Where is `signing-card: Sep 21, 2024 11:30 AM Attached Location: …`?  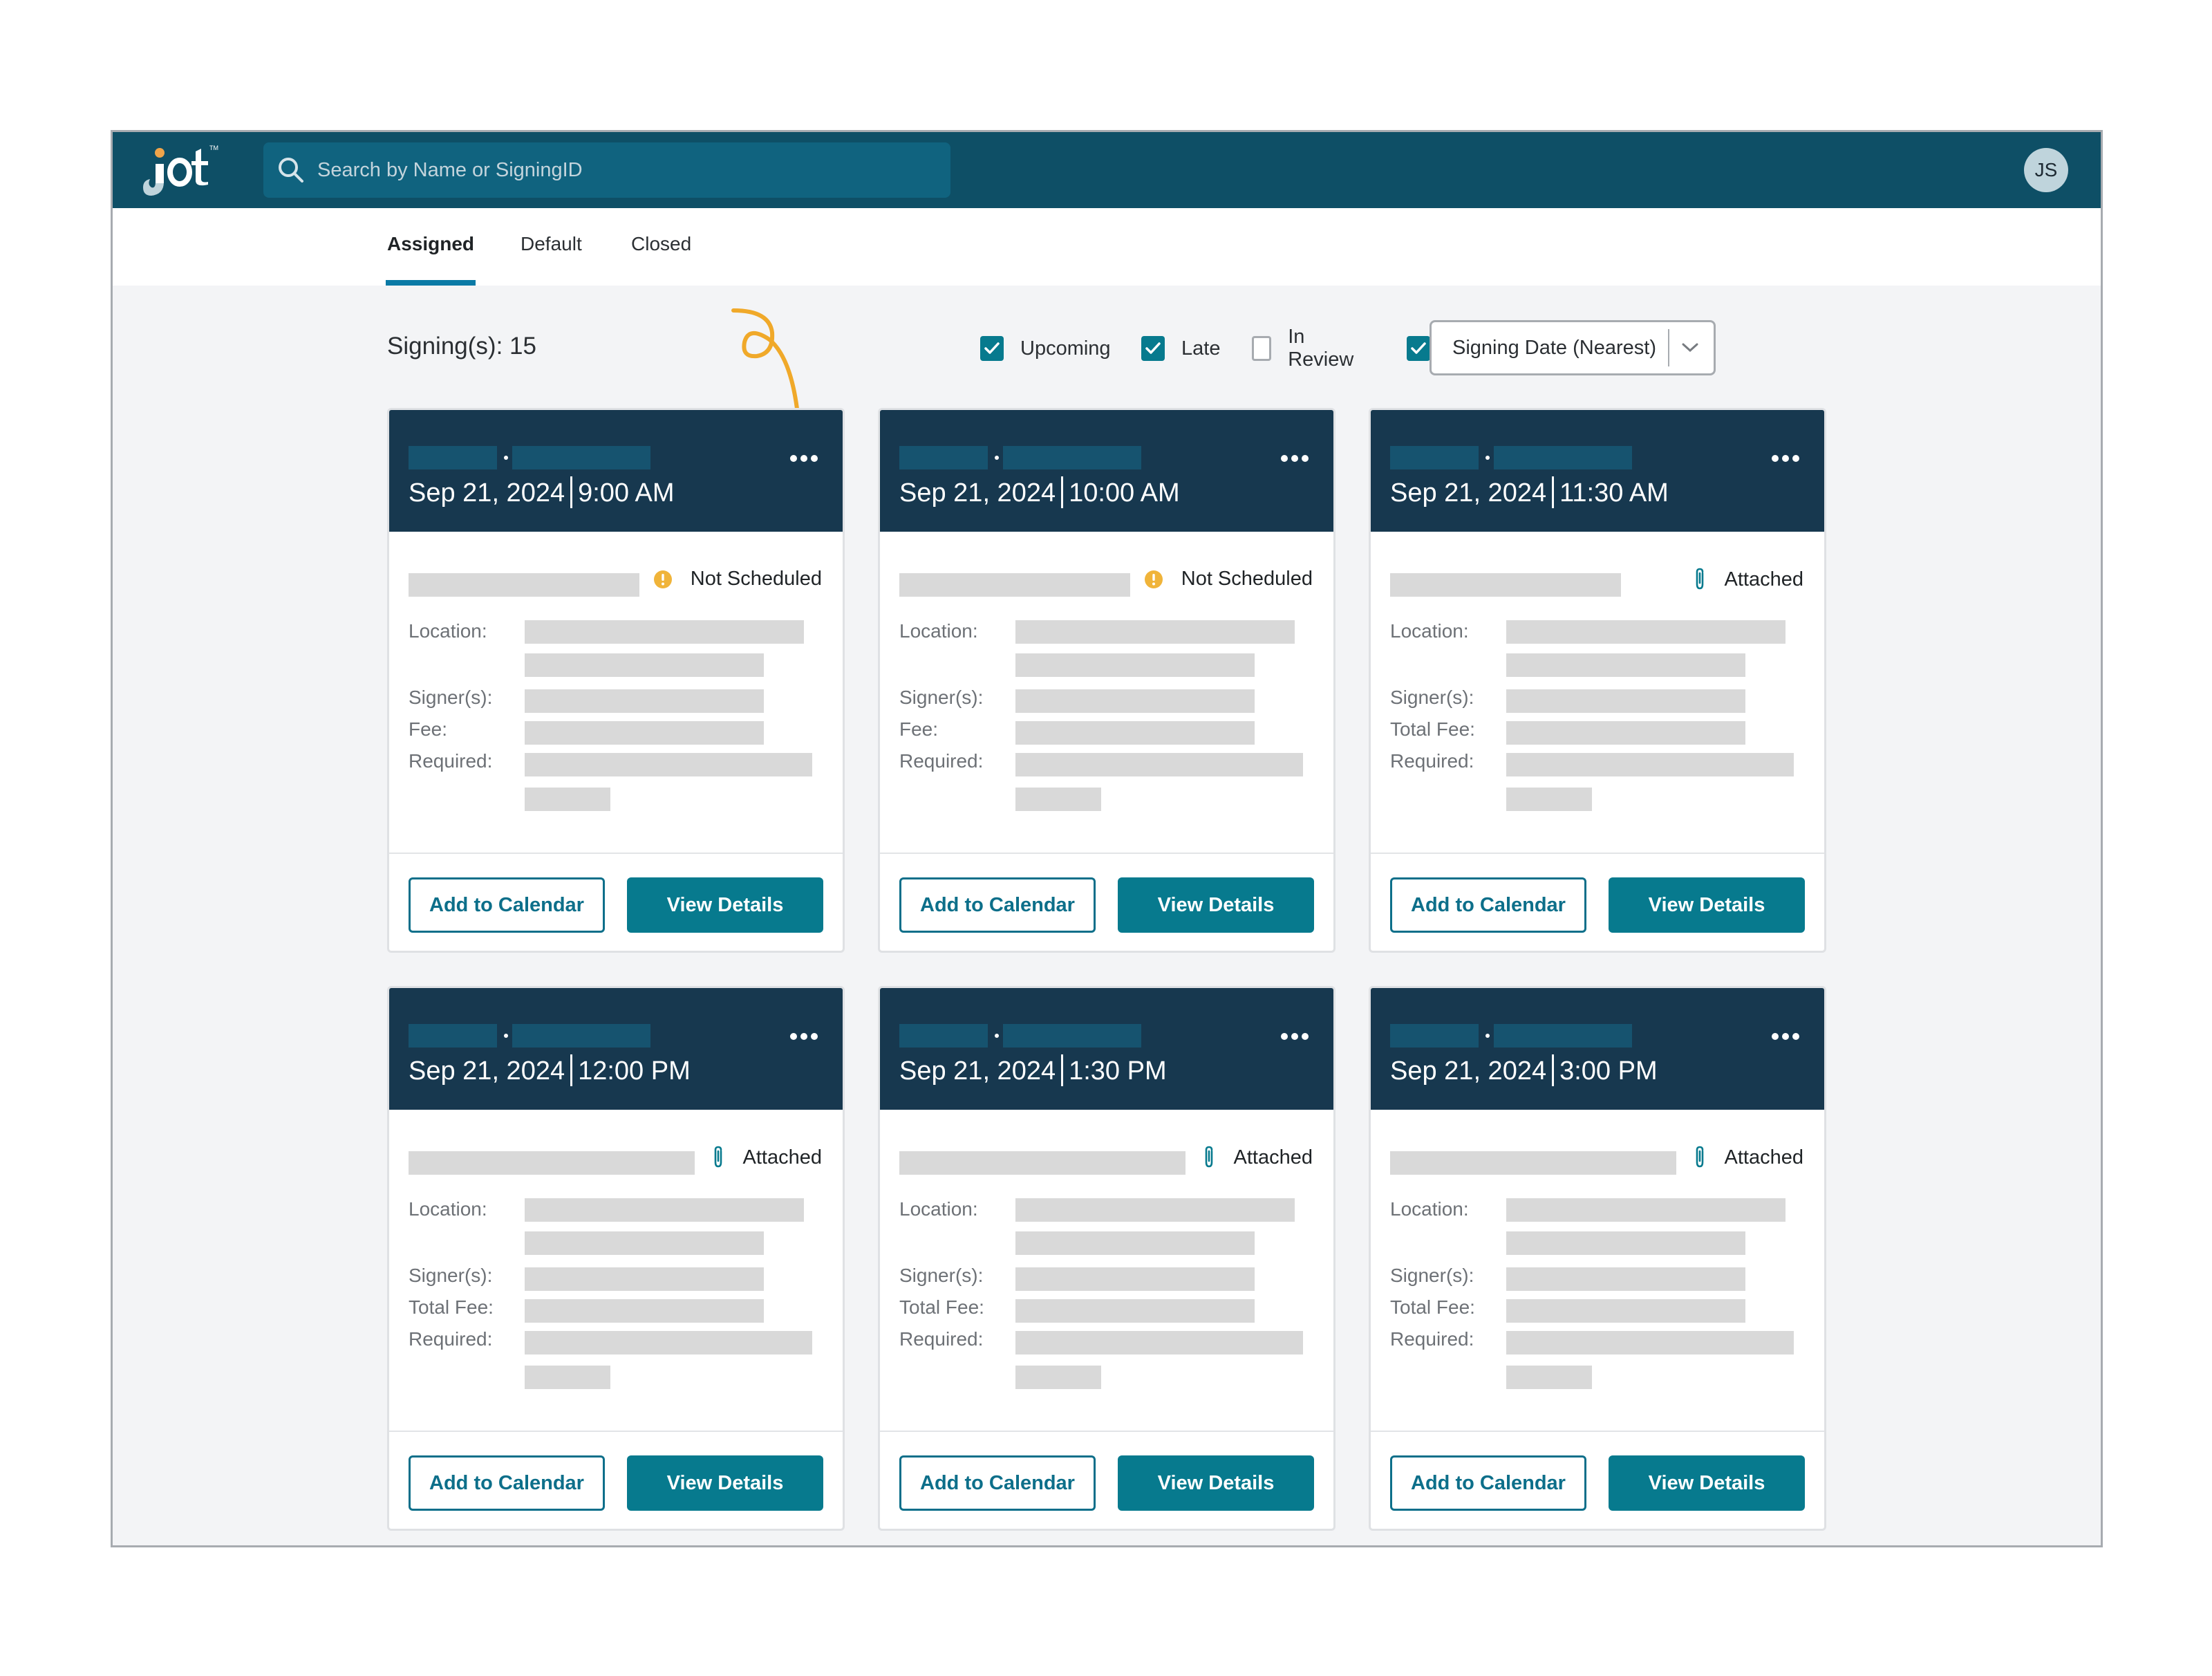 signing-card: Sep 21, 2024 11:30 AM Attached Location: … is located at coordinates (1597, 680).